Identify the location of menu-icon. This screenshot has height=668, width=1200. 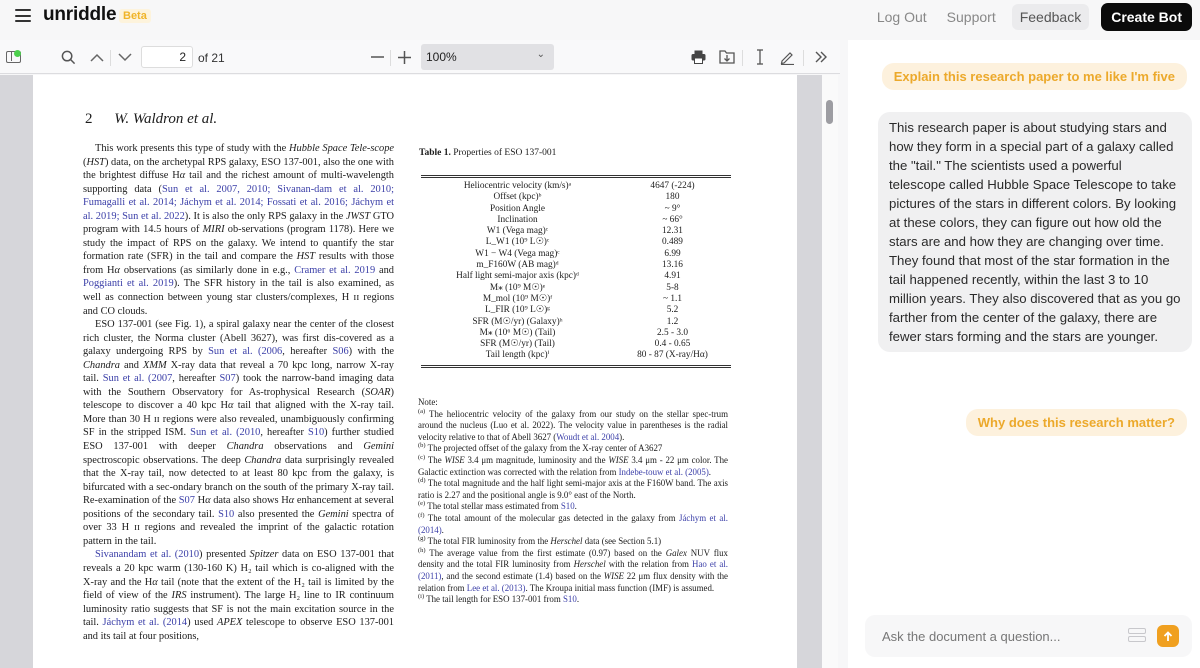
(23, 15).